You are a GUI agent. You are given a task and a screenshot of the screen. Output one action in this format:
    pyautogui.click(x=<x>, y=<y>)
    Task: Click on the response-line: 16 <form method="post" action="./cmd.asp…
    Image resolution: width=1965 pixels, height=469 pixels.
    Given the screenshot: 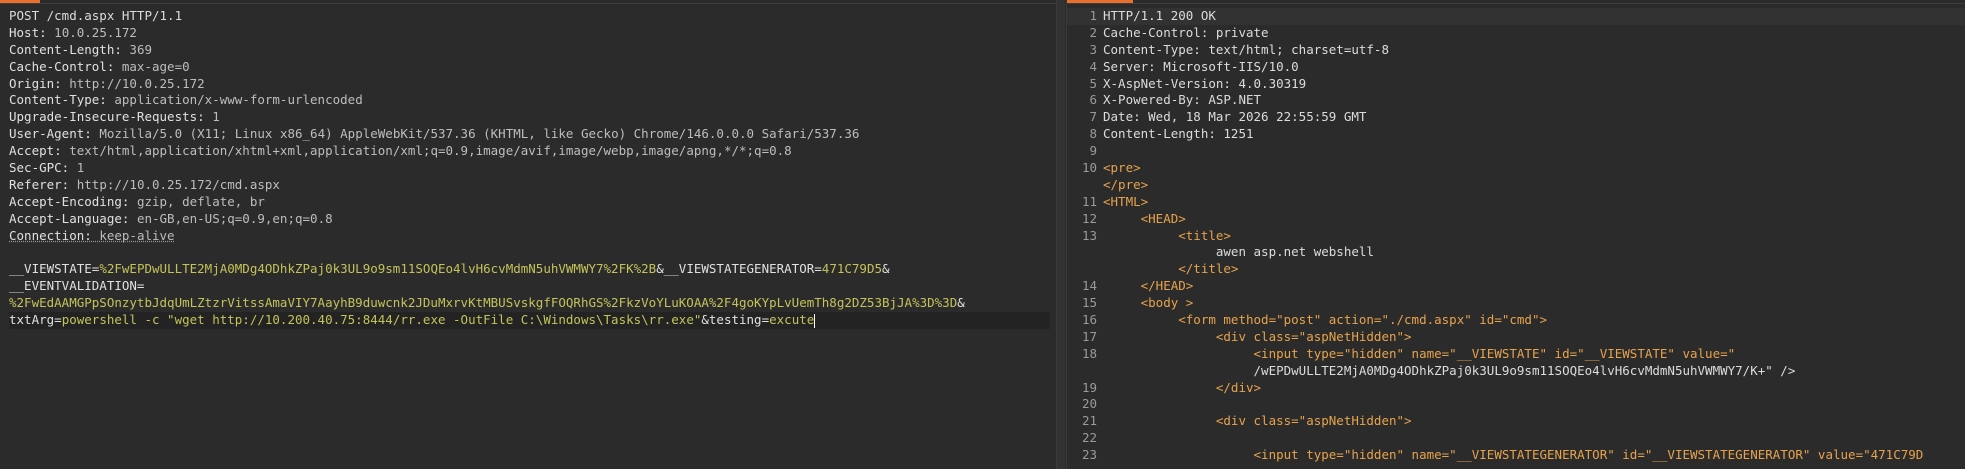 What is the action you would take?
    pyautogui.click(x=1516, y=320)
    